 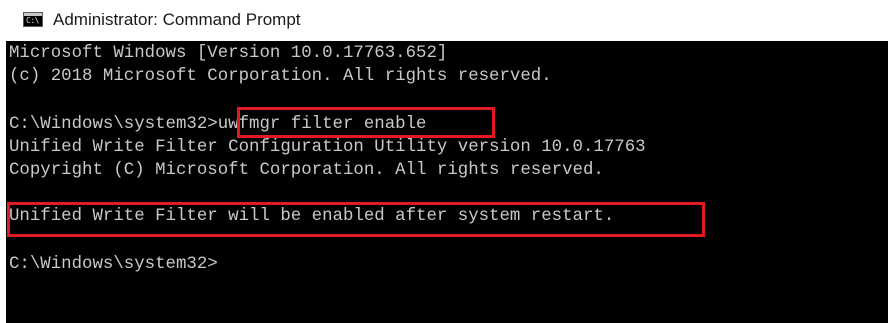 I want to click on window-title: Administrator: Command Prompt, so click(x=177, y=19).